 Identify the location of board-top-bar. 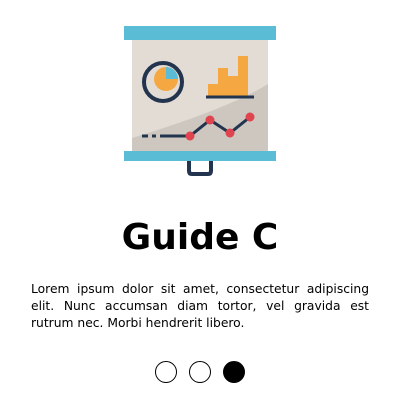
(200, 33).